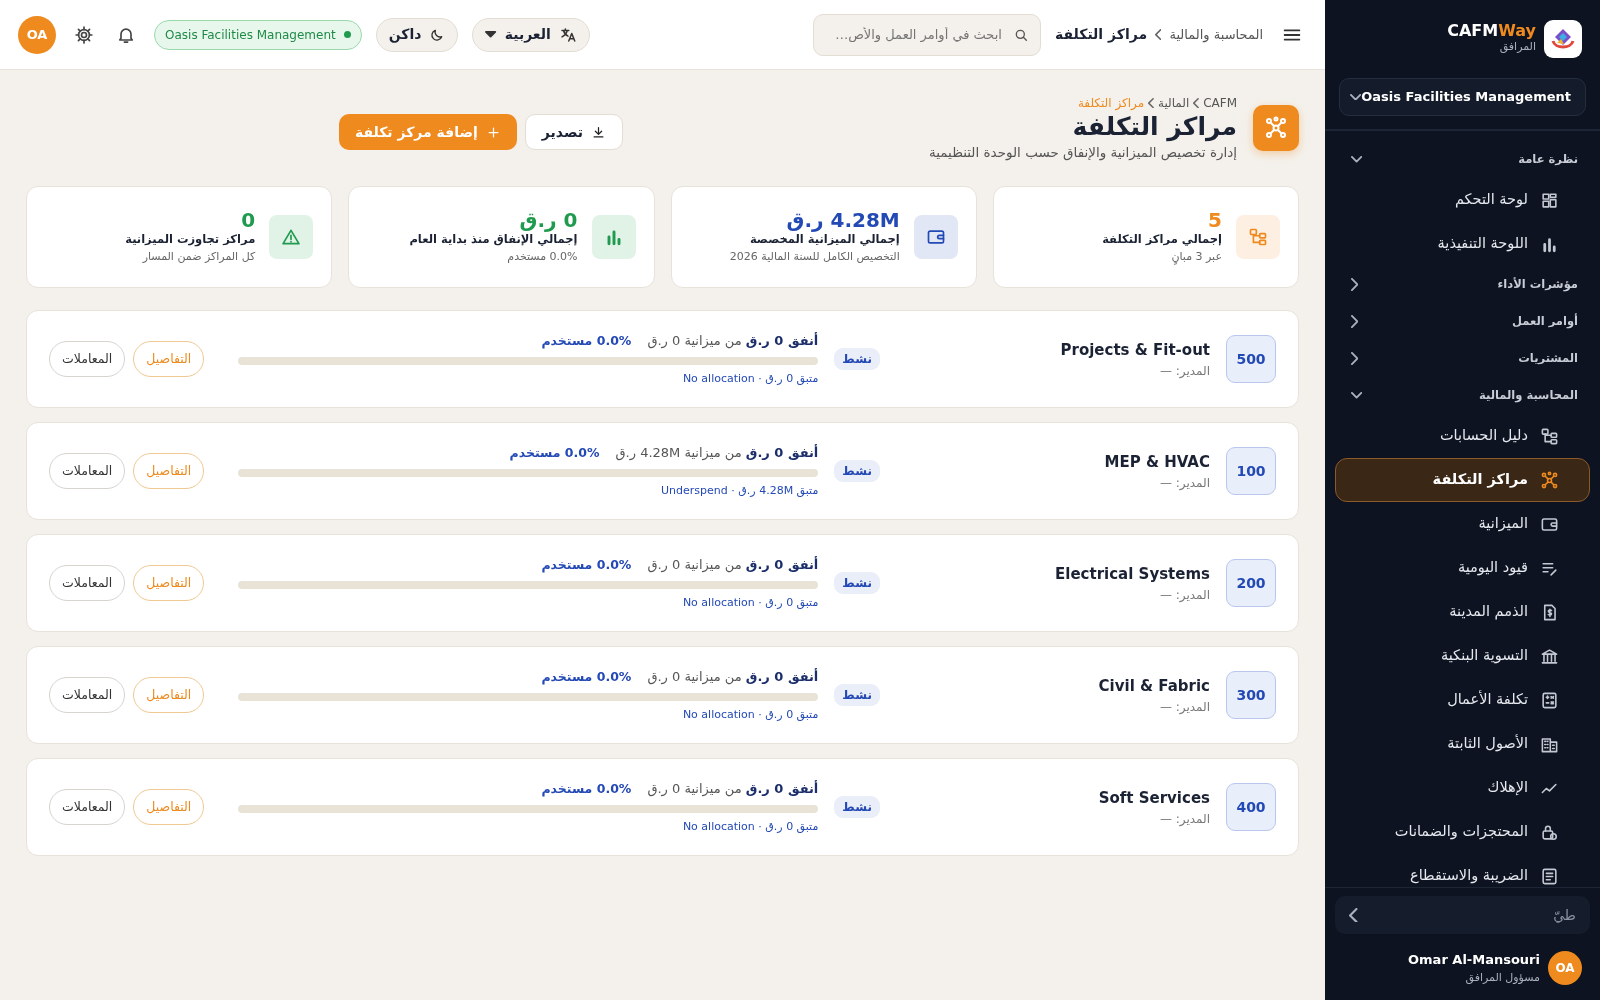 This screenshot has height=1000, width=1600. What do you see at coordinates (1162, 240) in the screenshot?
I see `stat-label: إجمالي مراكز التكلفة` at bounding box center [1162, 240].